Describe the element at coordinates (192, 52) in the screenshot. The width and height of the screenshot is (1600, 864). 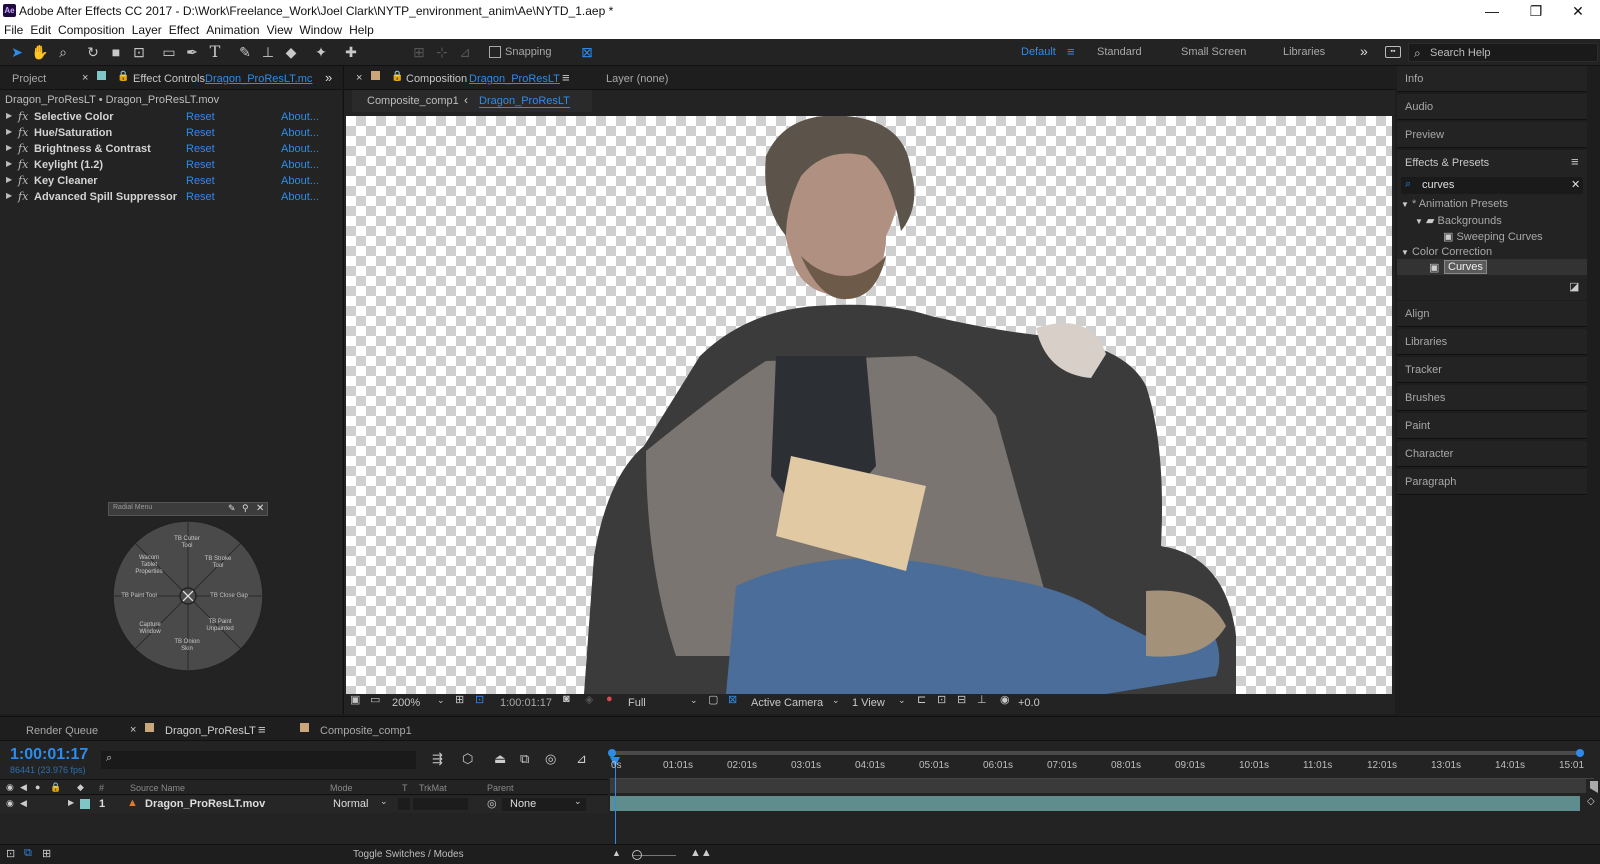
I see `pen-tool-icon: ✒` at that location.